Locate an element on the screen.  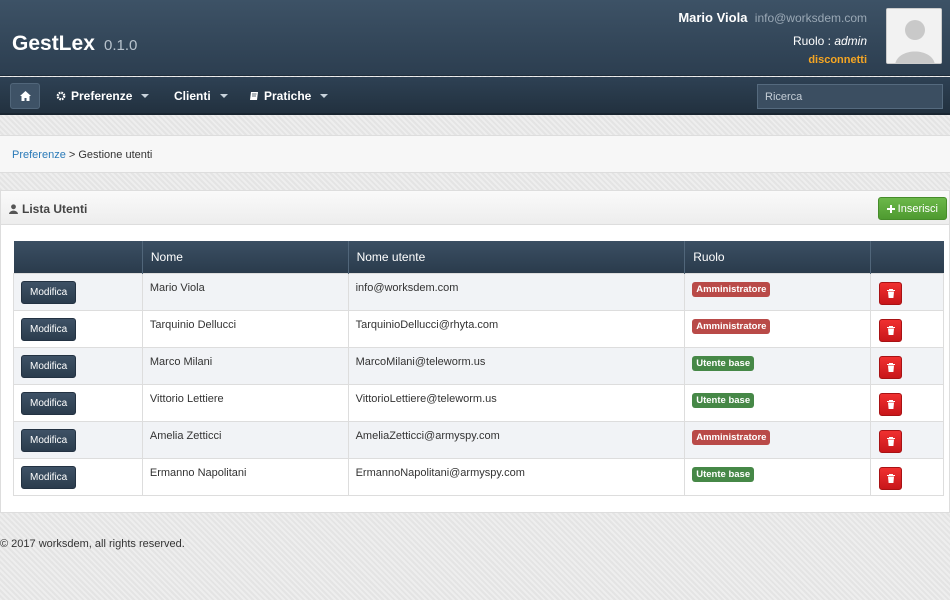
list-title: Lista Utenti is located at coordinates (48, 209).